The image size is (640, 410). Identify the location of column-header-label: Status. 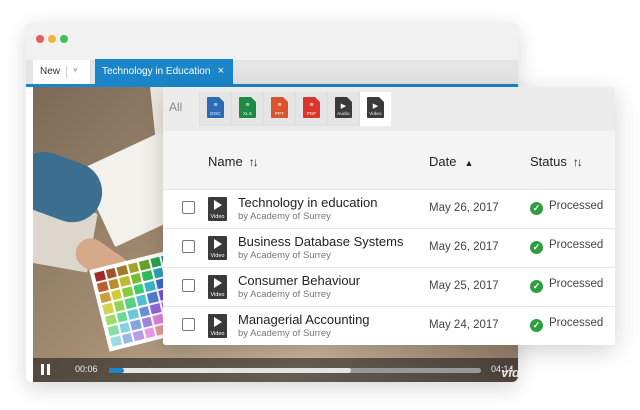
(548, 161).